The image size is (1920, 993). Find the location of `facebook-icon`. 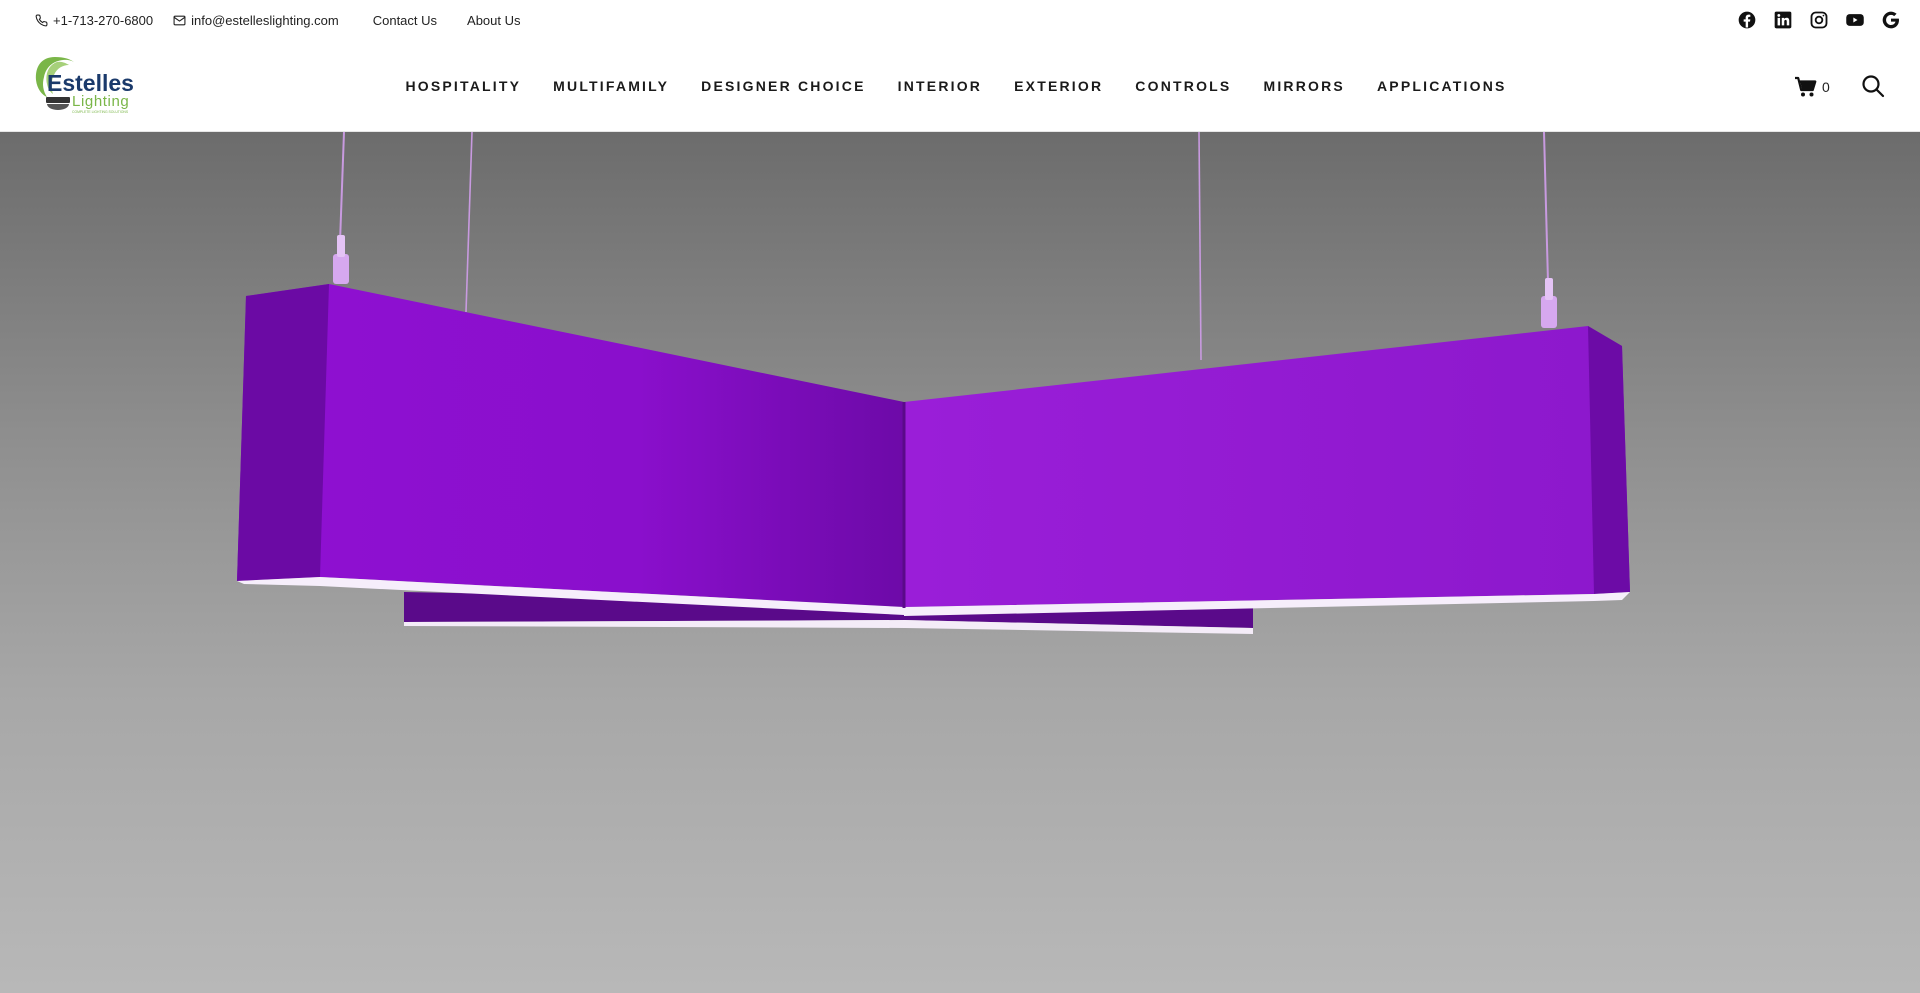

facebook-icon is located at coordinates (1747, 20).